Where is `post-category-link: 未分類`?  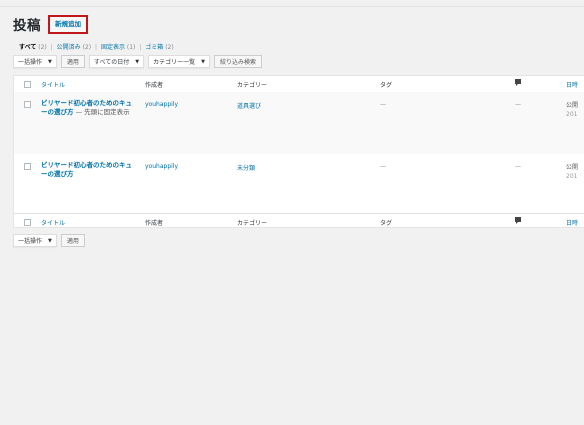
post-category-link: 未分類 is located at coordinates (246, 167).